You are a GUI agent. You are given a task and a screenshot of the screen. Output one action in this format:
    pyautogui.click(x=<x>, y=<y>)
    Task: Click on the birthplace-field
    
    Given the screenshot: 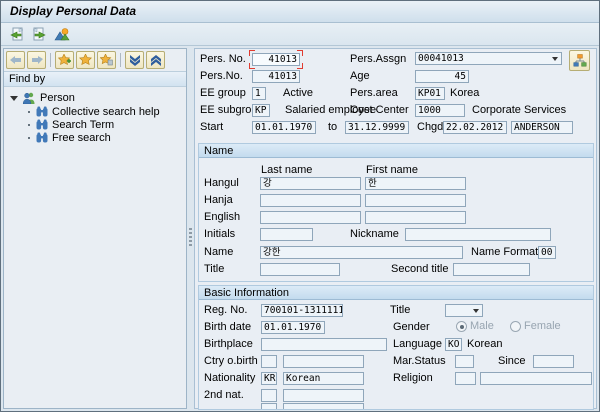 What is the action you would take?
    pyautogui.click(x=324, y=344)
    